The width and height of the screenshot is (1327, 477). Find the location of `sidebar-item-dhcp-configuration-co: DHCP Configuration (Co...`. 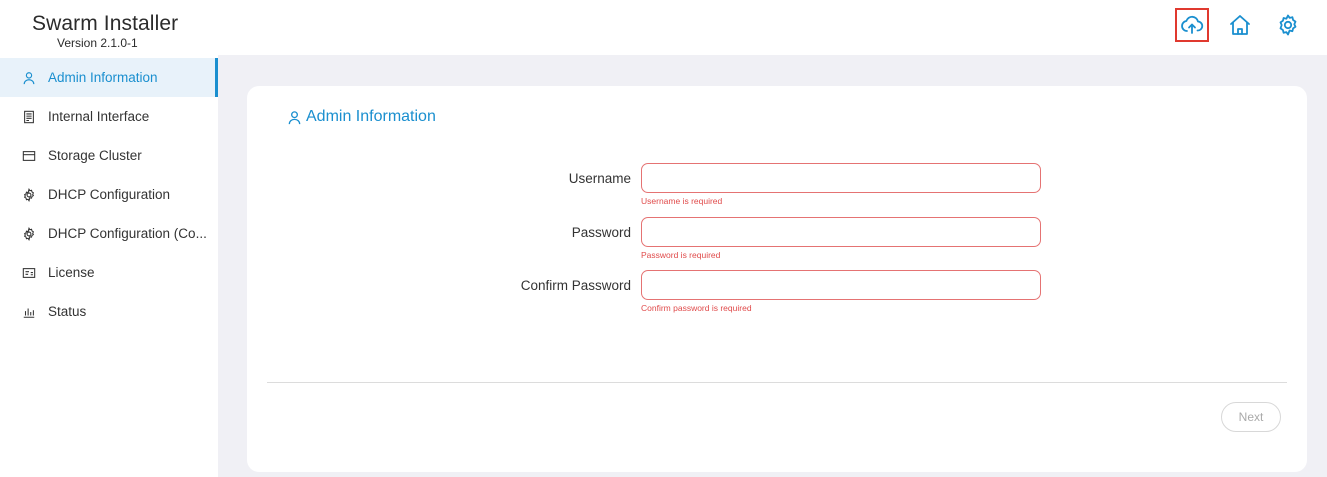

sidebar-item-dhcp-configuration-co: DHCP Configuration (Co... is located at coordinates (109, 233).